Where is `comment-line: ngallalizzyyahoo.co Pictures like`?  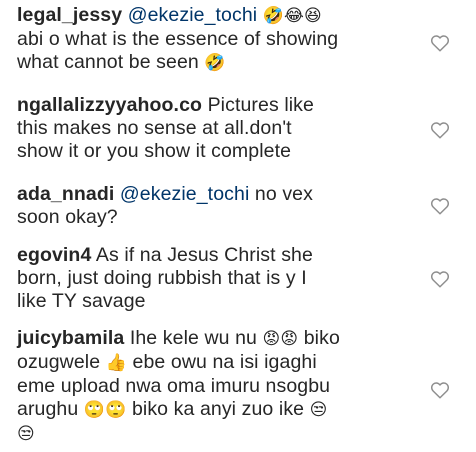
comment-line: ngallalizzyyahoo.co Pictures like is located at coordinates (219, 105).